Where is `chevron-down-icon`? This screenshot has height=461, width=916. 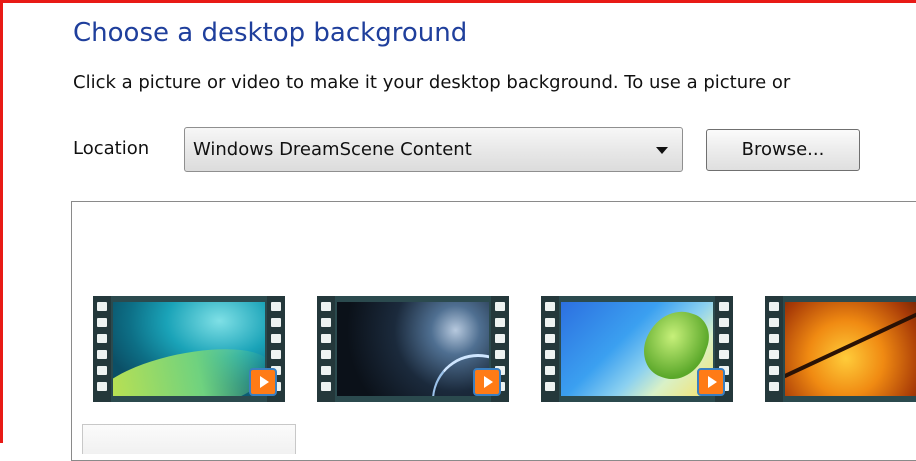 chevron-down-icon is located at coordinates (662, 150).